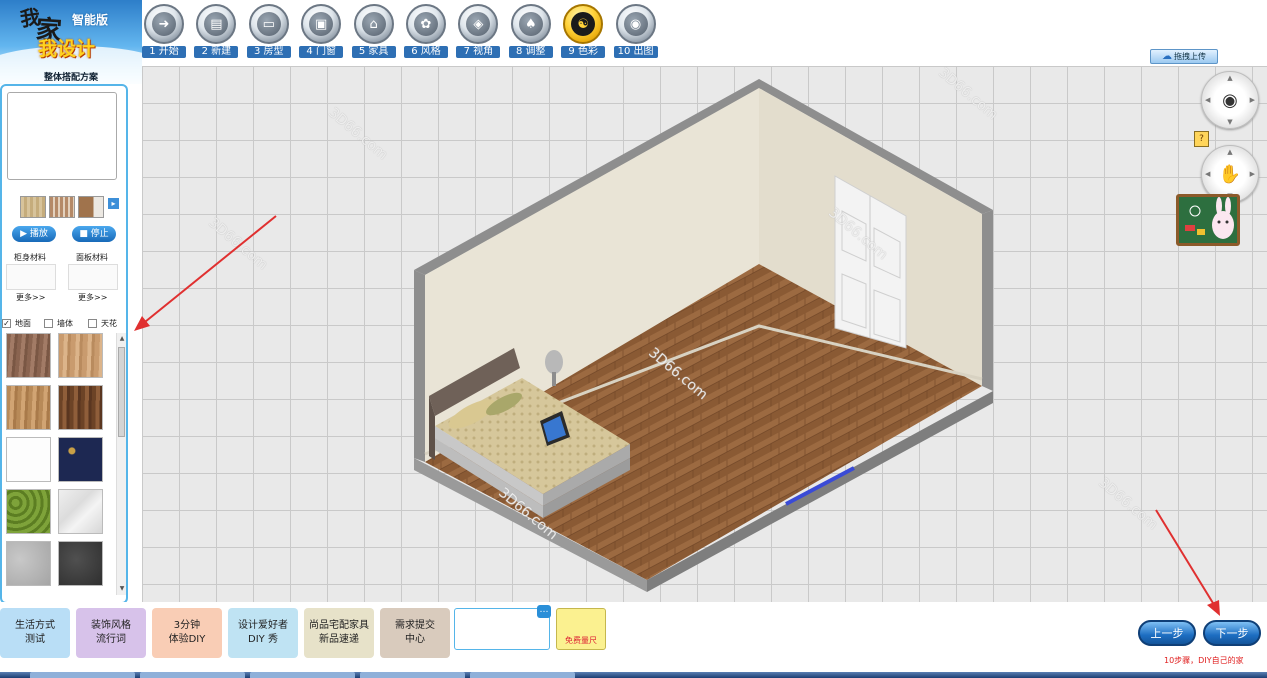 This screenshot has width=1267, height=678. What do you see at coordinates (121, 392) in the screenshot?
I see `scroll-thumb` at bounding box center [121, 392].